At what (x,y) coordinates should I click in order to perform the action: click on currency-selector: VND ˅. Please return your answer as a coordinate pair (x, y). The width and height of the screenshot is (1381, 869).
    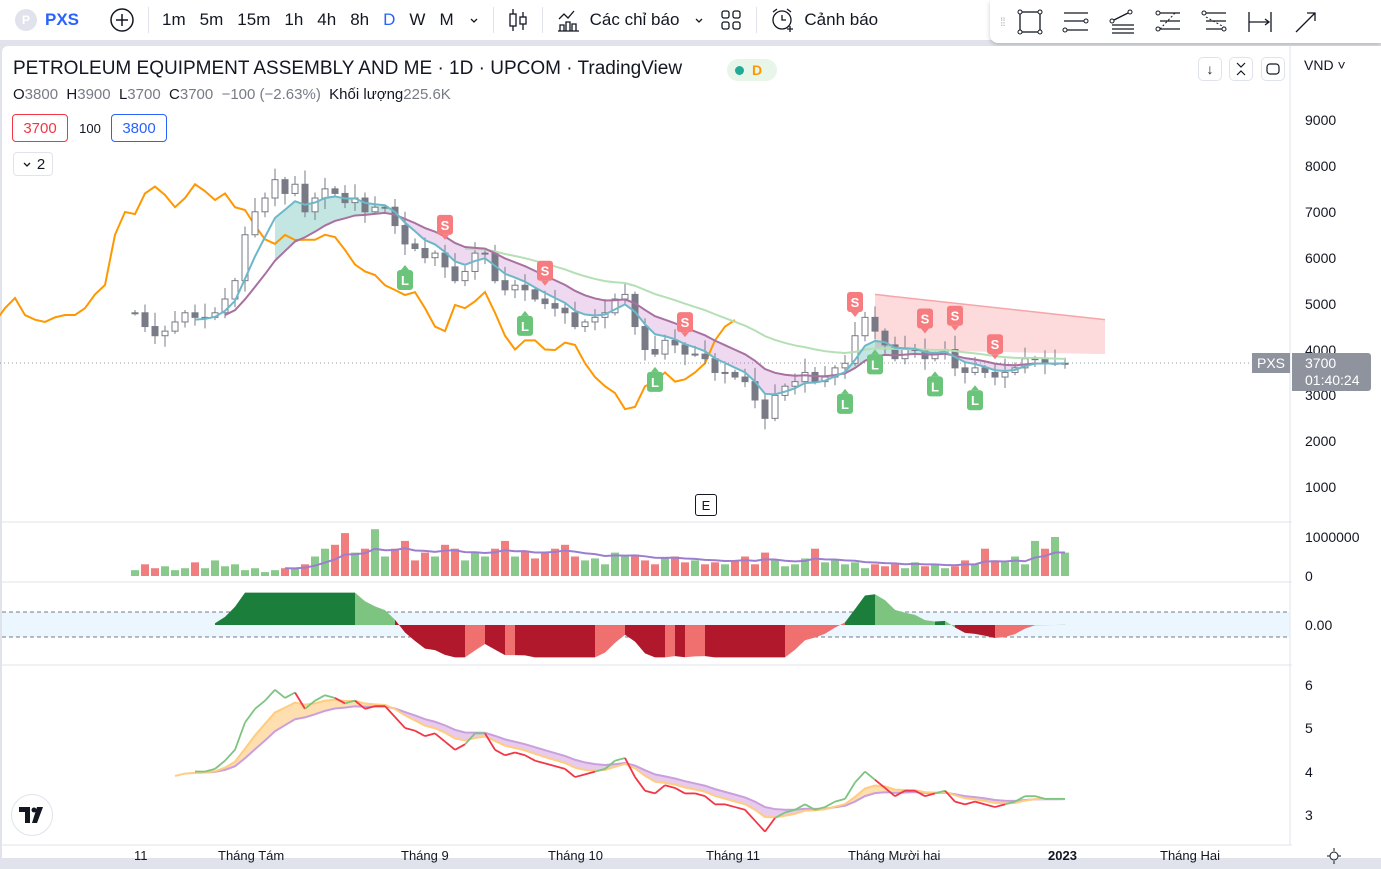
    Looking at the image, I should click on (1325, 65).